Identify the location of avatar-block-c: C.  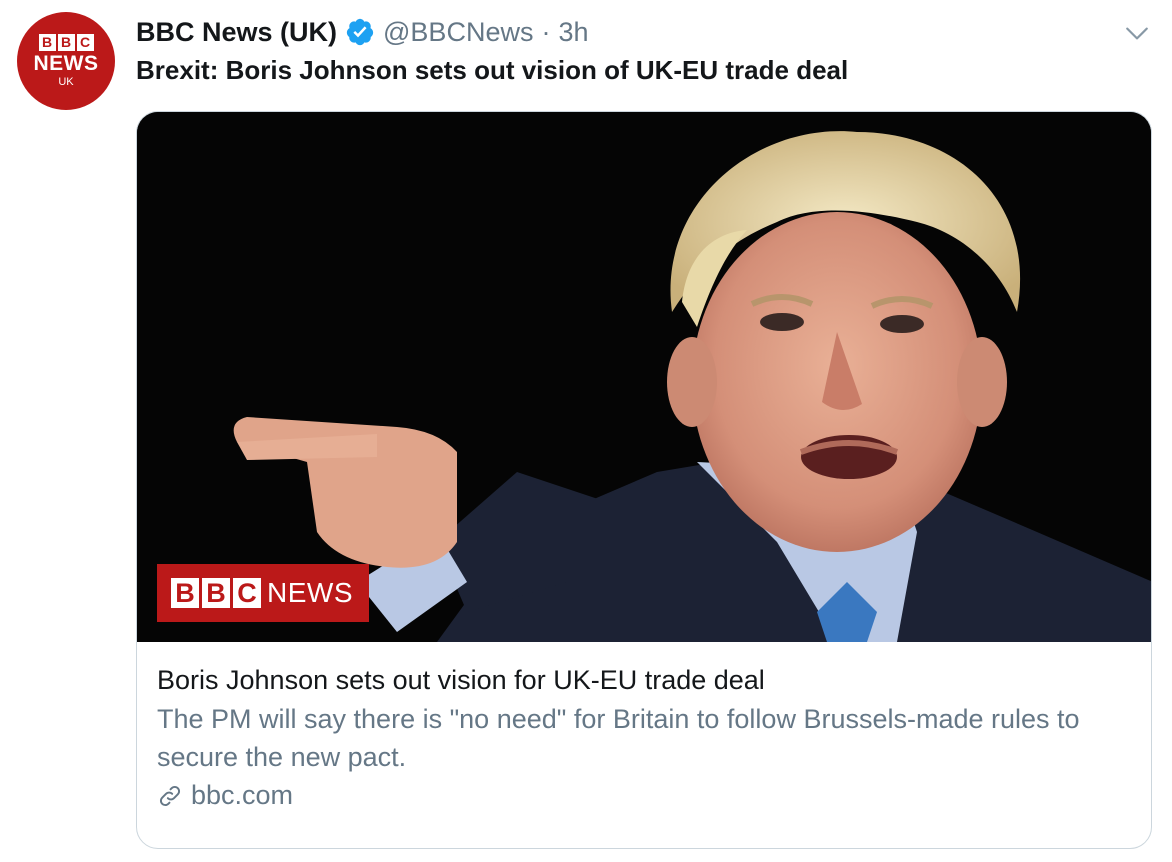
(85, 42).